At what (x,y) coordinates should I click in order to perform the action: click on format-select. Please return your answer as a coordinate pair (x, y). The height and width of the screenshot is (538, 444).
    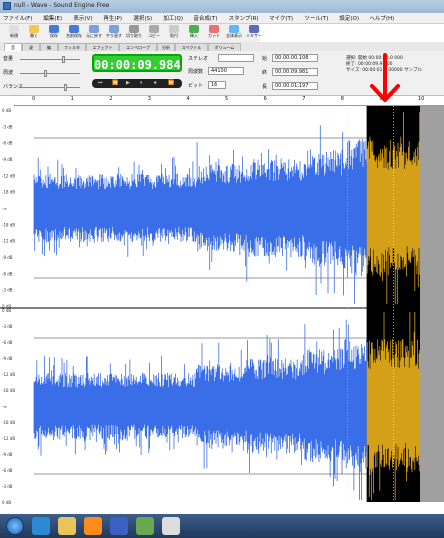
    Looking at the image, I should click on (236, 58).